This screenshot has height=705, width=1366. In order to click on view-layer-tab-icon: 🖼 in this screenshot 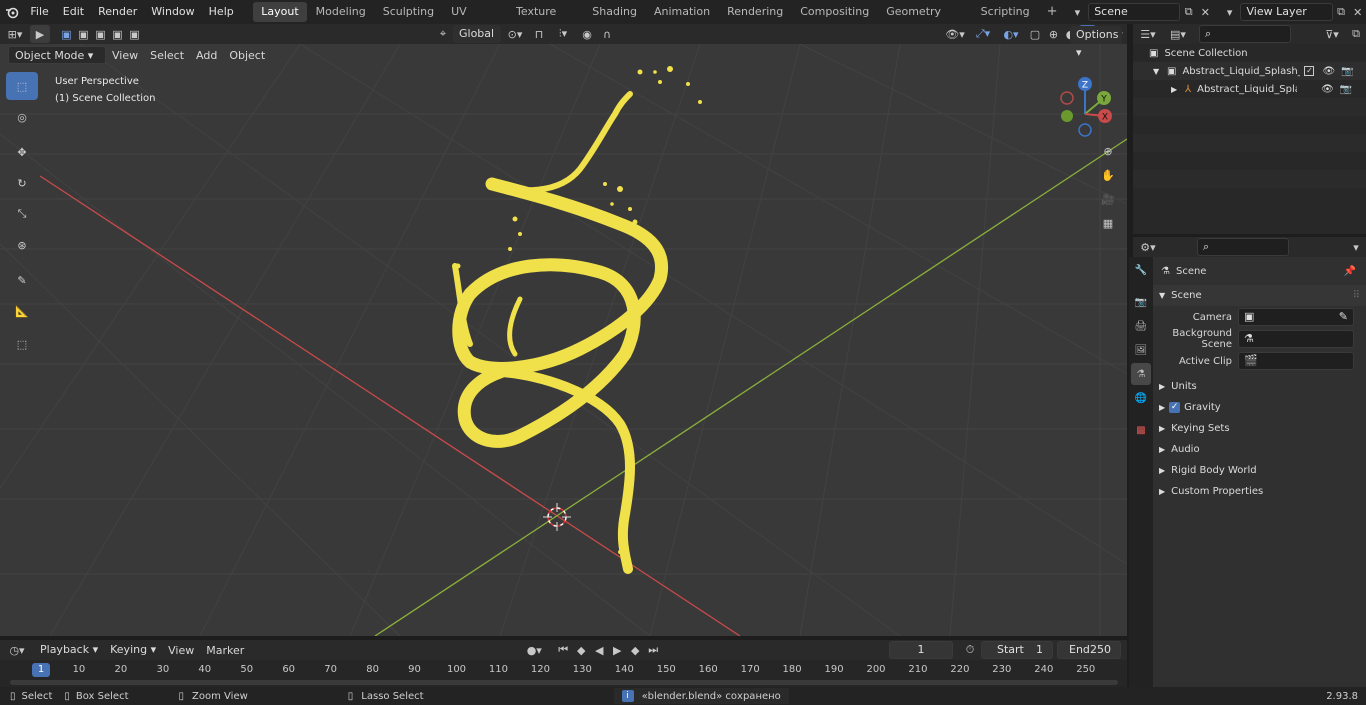, I will do `click(1141, 350)`.